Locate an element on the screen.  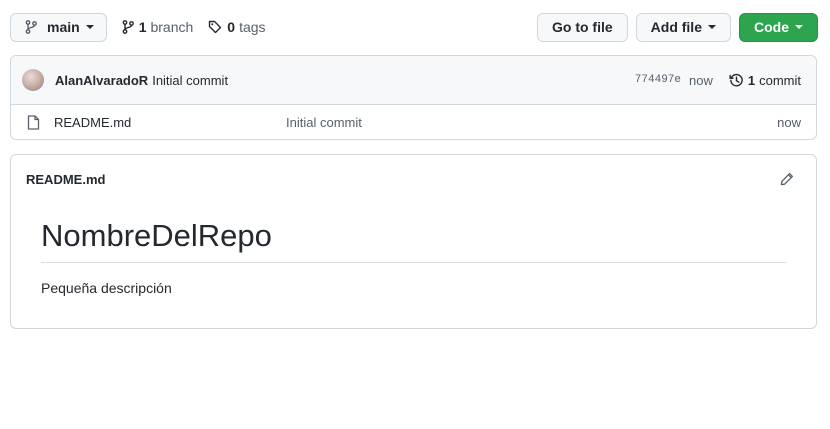
branches-label: branch is located at coordinates (172, 27).